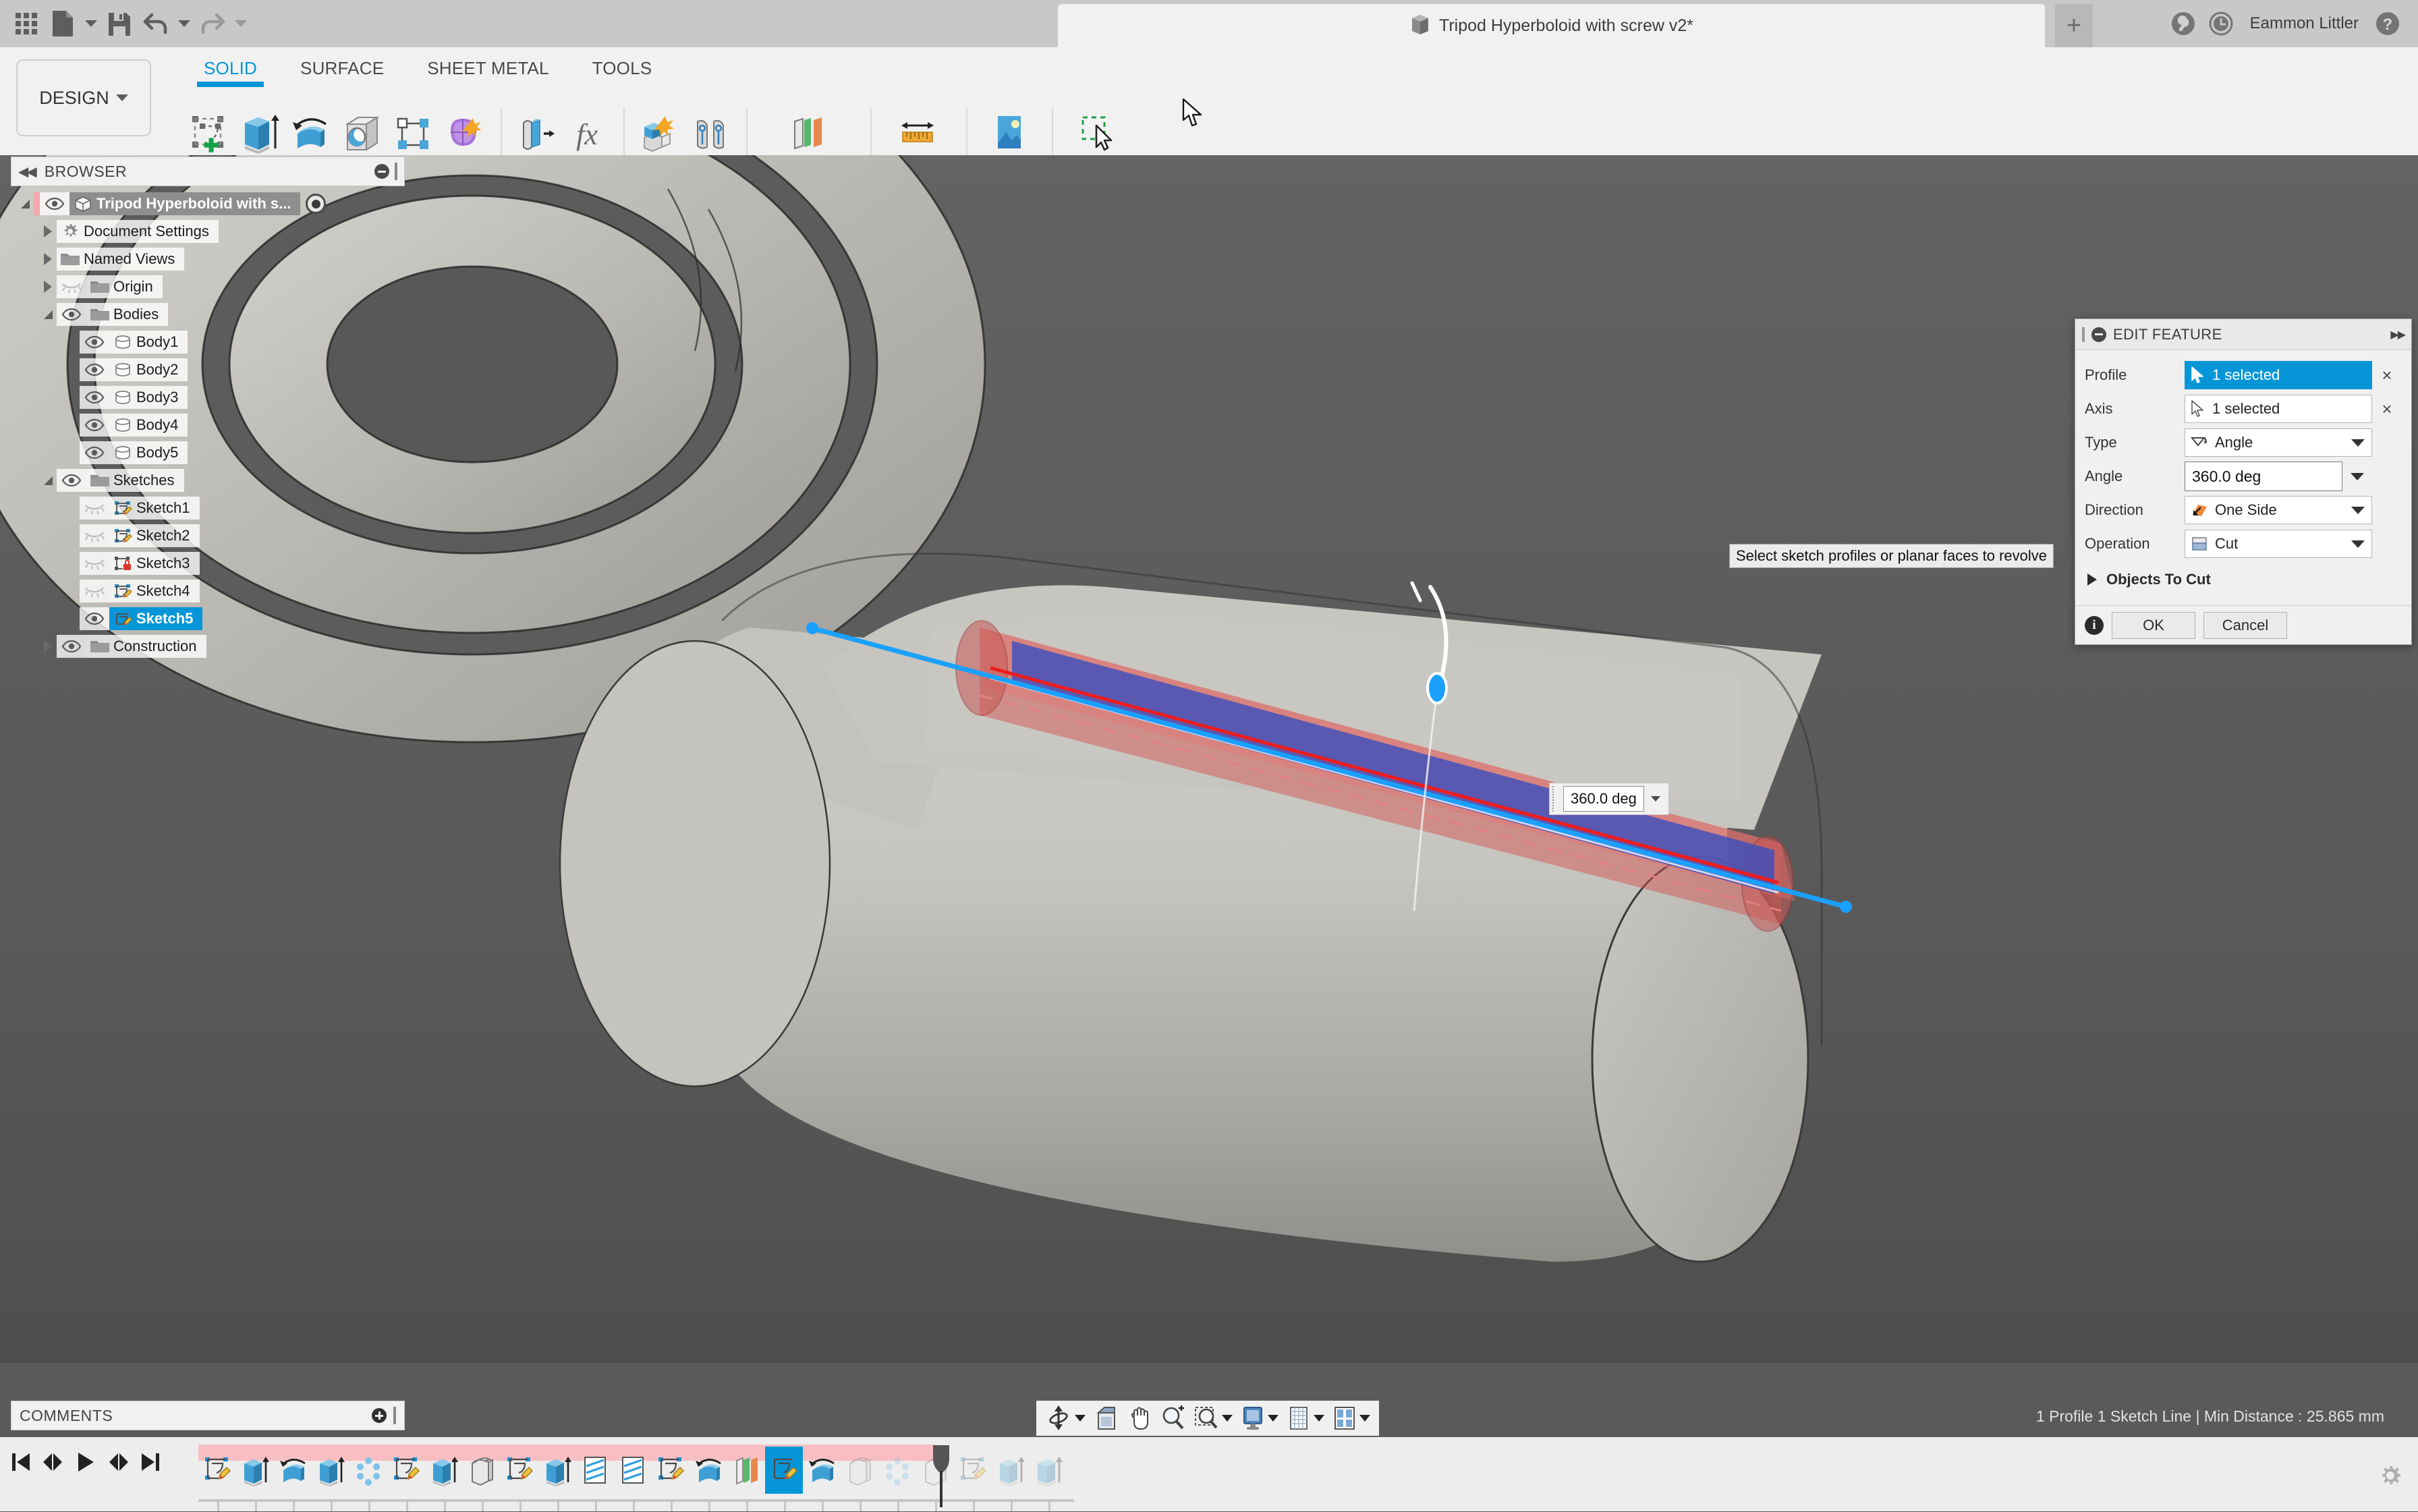 This screenshot has height=1512, width=2418. I want to click on browser-tree-item-named-views: Named Views, so click(208, 259).